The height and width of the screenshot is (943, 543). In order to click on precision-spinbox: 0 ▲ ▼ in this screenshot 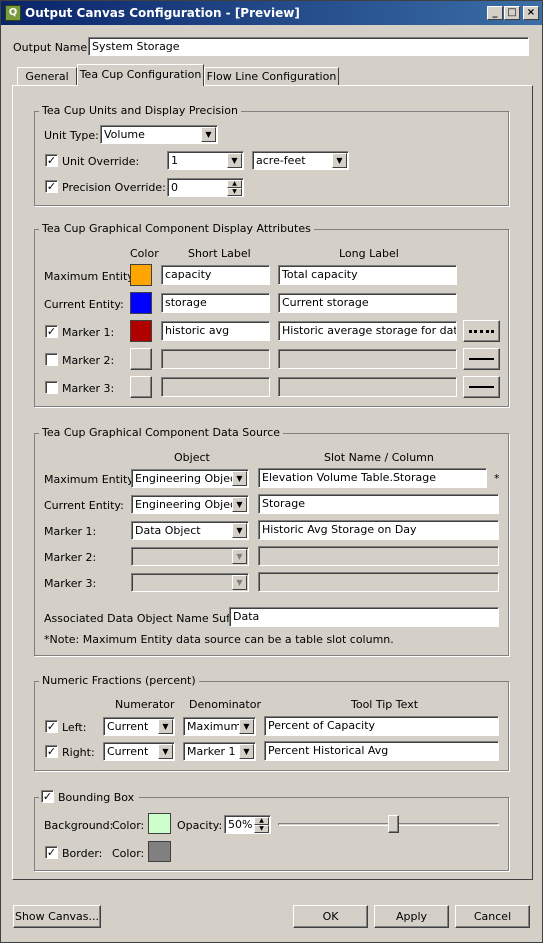, I will do `click(205, 187)`.